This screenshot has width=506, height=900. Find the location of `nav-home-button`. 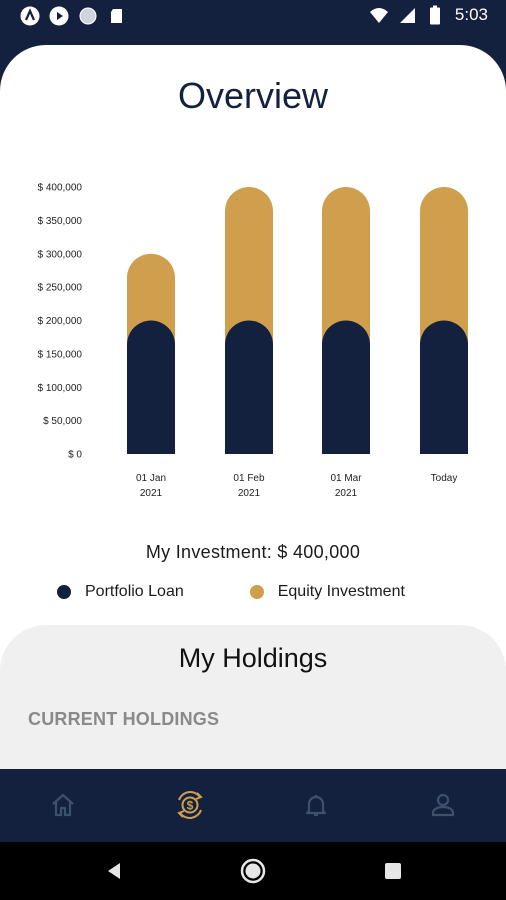

nav-home-button is located at coordinates (63, 805).